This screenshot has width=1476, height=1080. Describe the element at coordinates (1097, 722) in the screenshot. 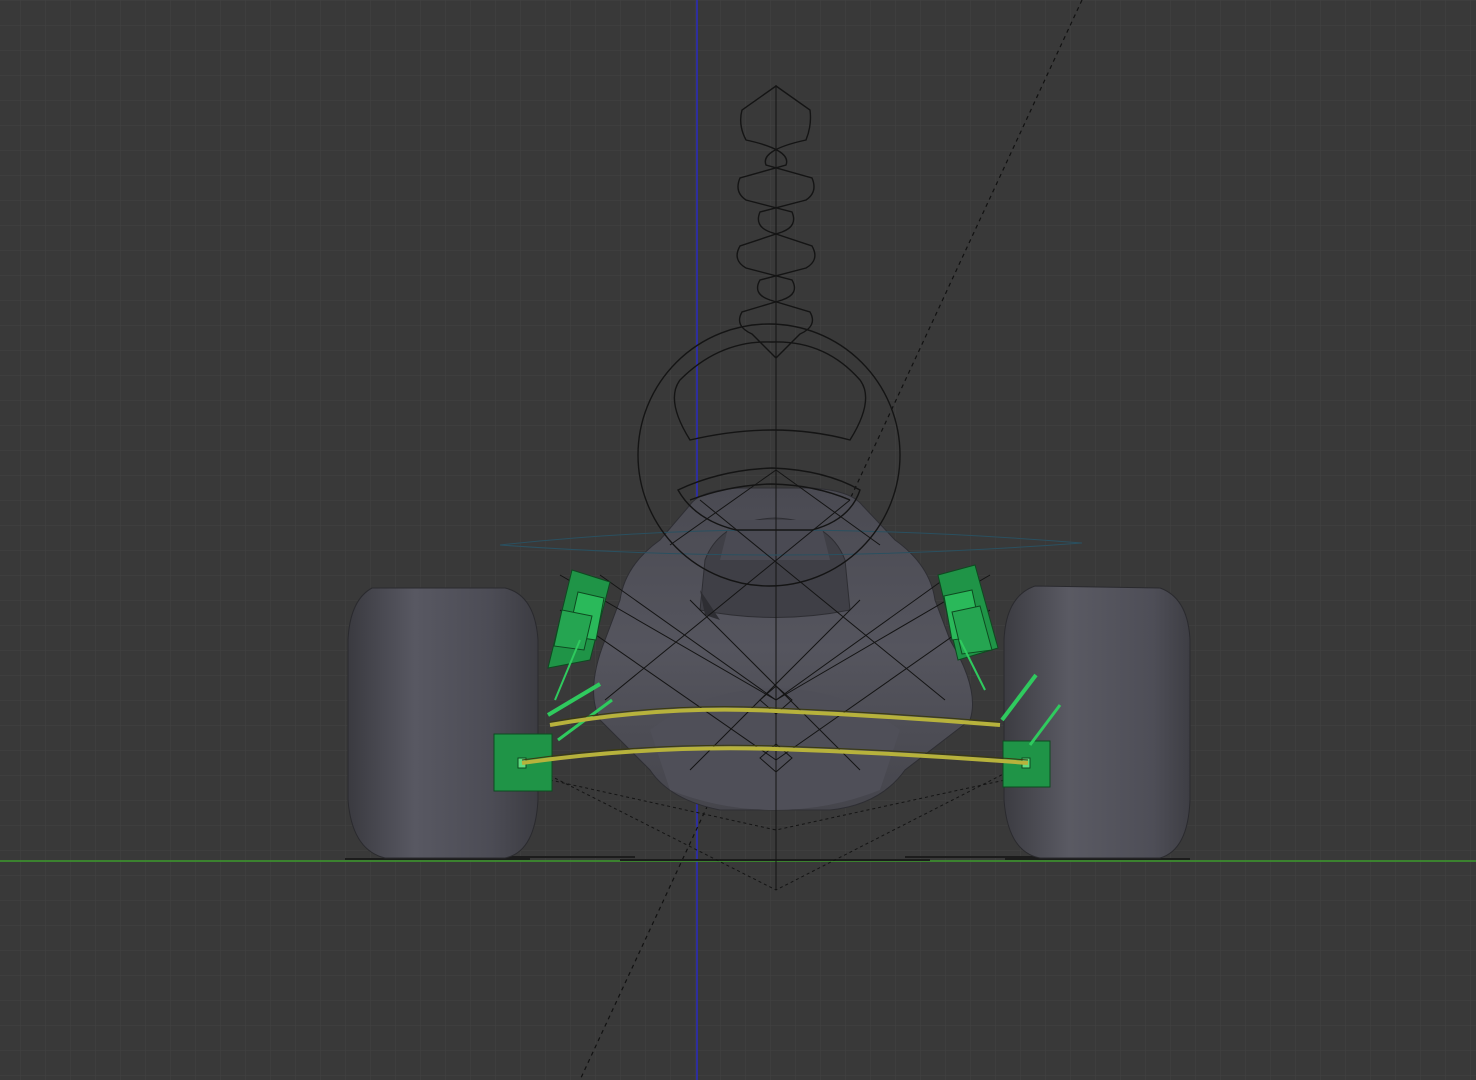

I see `right-wheel` at that location.